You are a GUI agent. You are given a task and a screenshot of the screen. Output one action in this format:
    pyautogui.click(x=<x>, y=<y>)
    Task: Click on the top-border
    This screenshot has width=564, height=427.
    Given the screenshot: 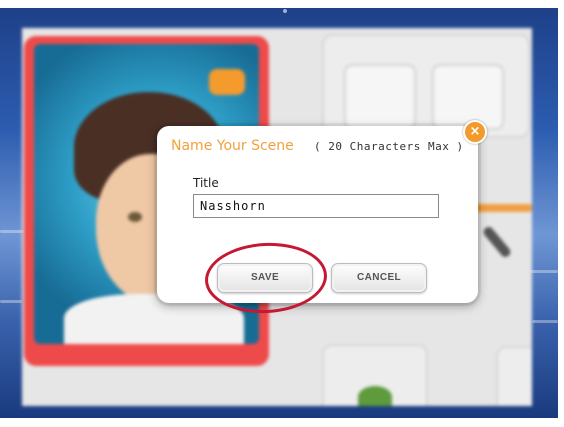 What is the action you would take?
    pyautogui.click(x=282, y=4)
    